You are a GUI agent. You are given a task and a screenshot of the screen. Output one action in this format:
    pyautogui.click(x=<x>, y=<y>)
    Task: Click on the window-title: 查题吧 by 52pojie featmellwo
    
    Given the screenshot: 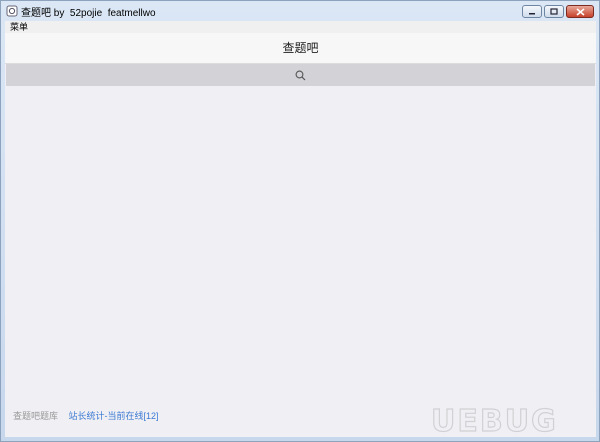 What is the action you would take?
    pyautogui.click(x=88, y=13)
    